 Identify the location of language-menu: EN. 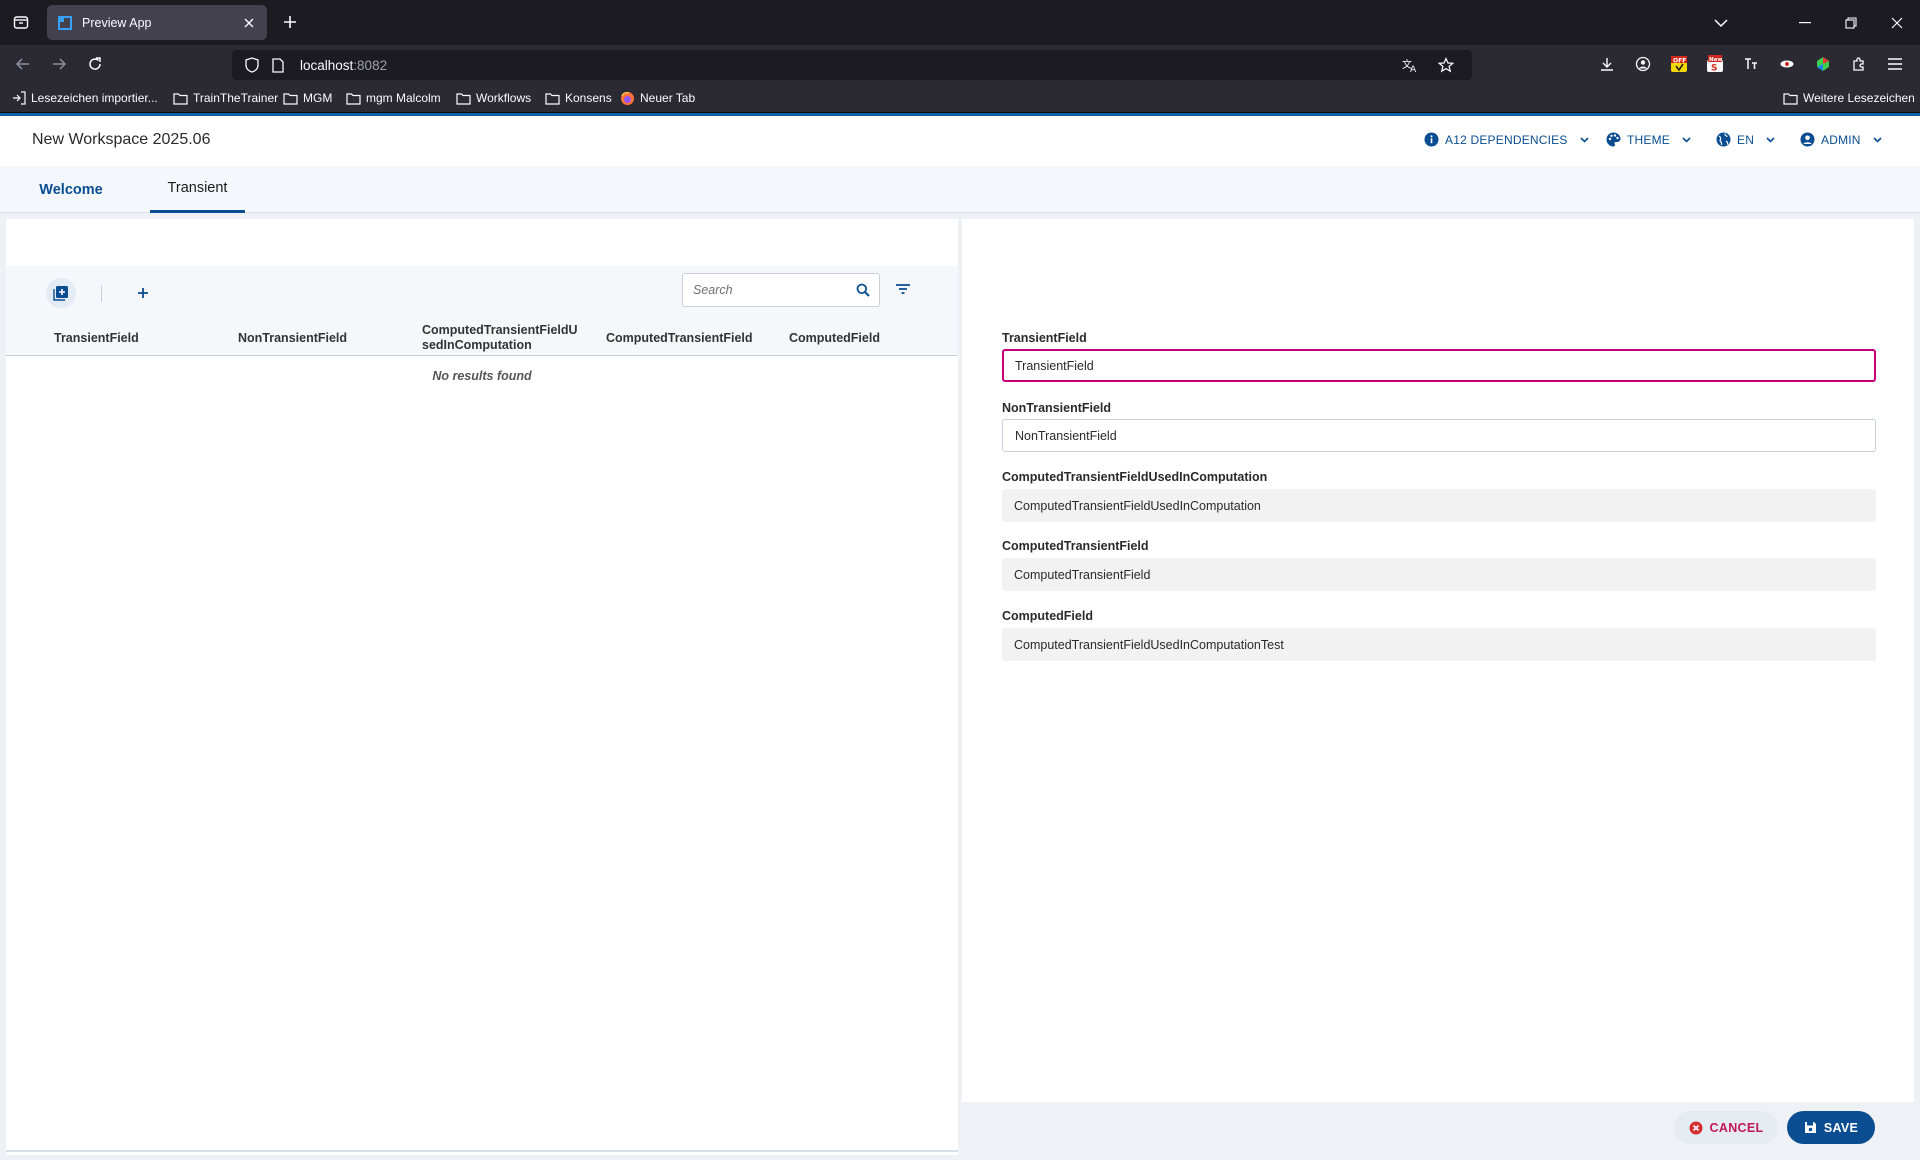
(1745, 139).